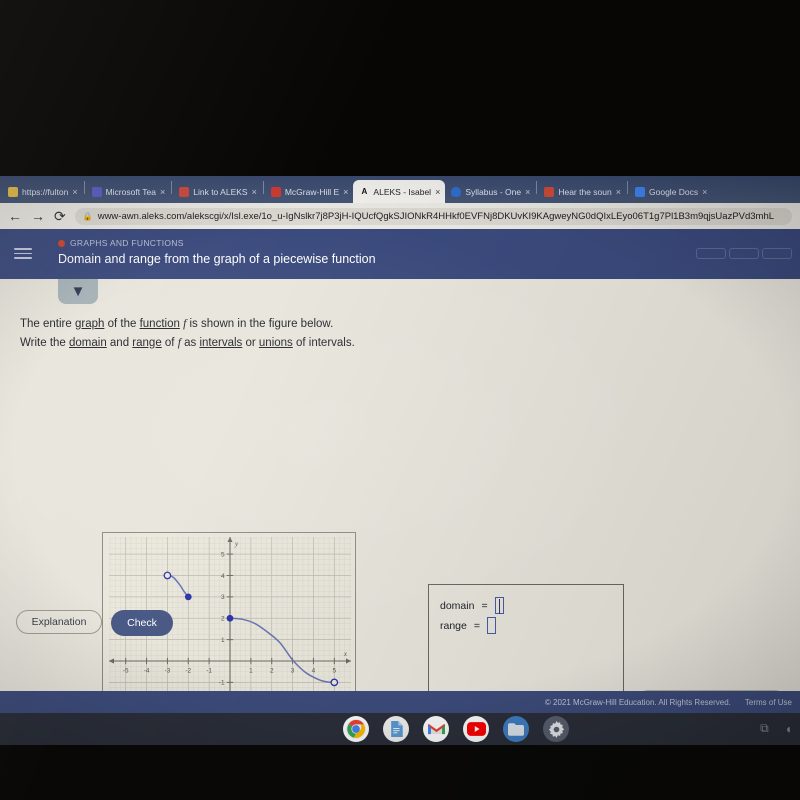 Image resolution: width=800 pixels, height=800 pixels. What do you see at coordinates (484, 605) in the screenshot?
I see `equals-sign: =` at bounding box center [484, 605].